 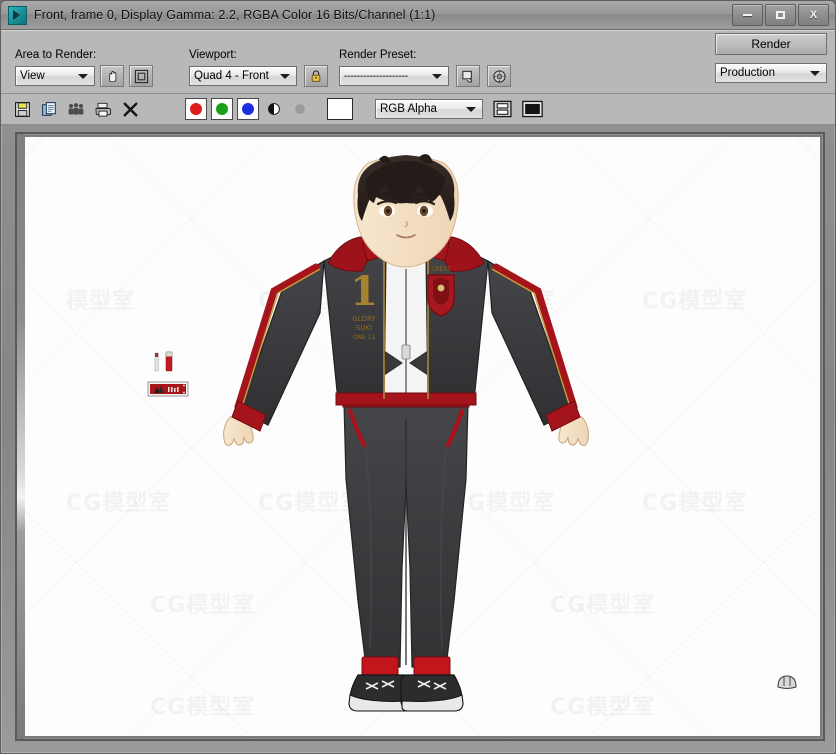 What do you see at coordinates (771, 58) in the screenshot?
I see `render-action-panel: Render Production` at bounding box center [771, 58].